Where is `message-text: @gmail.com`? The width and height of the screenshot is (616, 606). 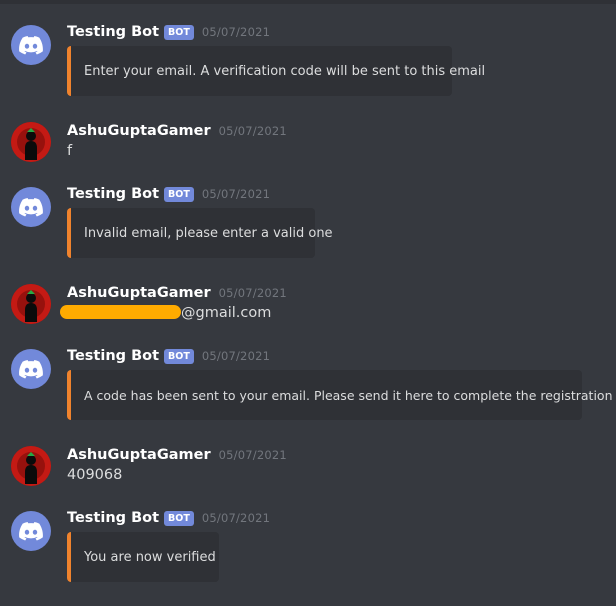 message-text: @gmail.com is located at coordinates (166, 313).